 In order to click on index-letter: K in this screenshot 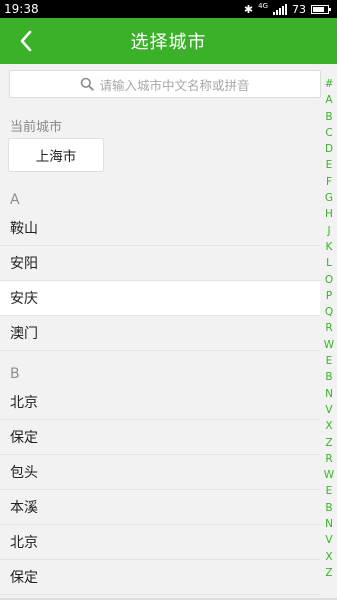, I will do `click(329, 247)`.